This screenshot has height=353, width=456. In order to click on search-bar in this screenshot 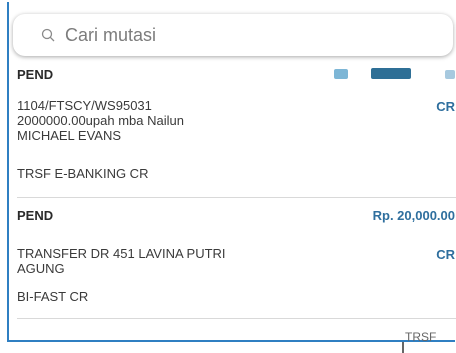, I will do `click(233, 35)`.